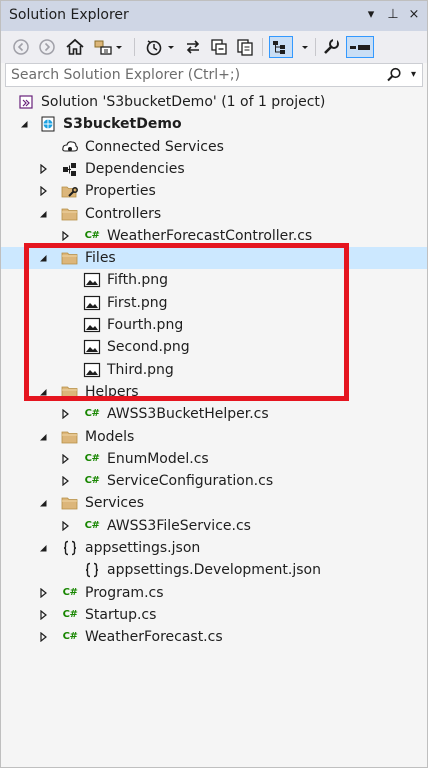 This screenshot has height=768, width=428. What do you see at coordinates (214, 191) in the screenshot?
I see `tree-item-properties: Properties` at bounding box center [214, 191].